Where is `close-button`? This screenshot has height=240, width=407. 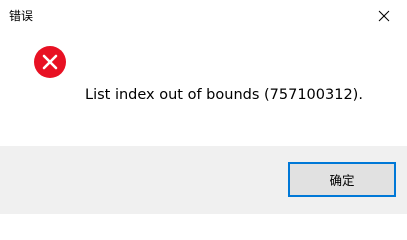
close-button is located at coordinates (384, 16).